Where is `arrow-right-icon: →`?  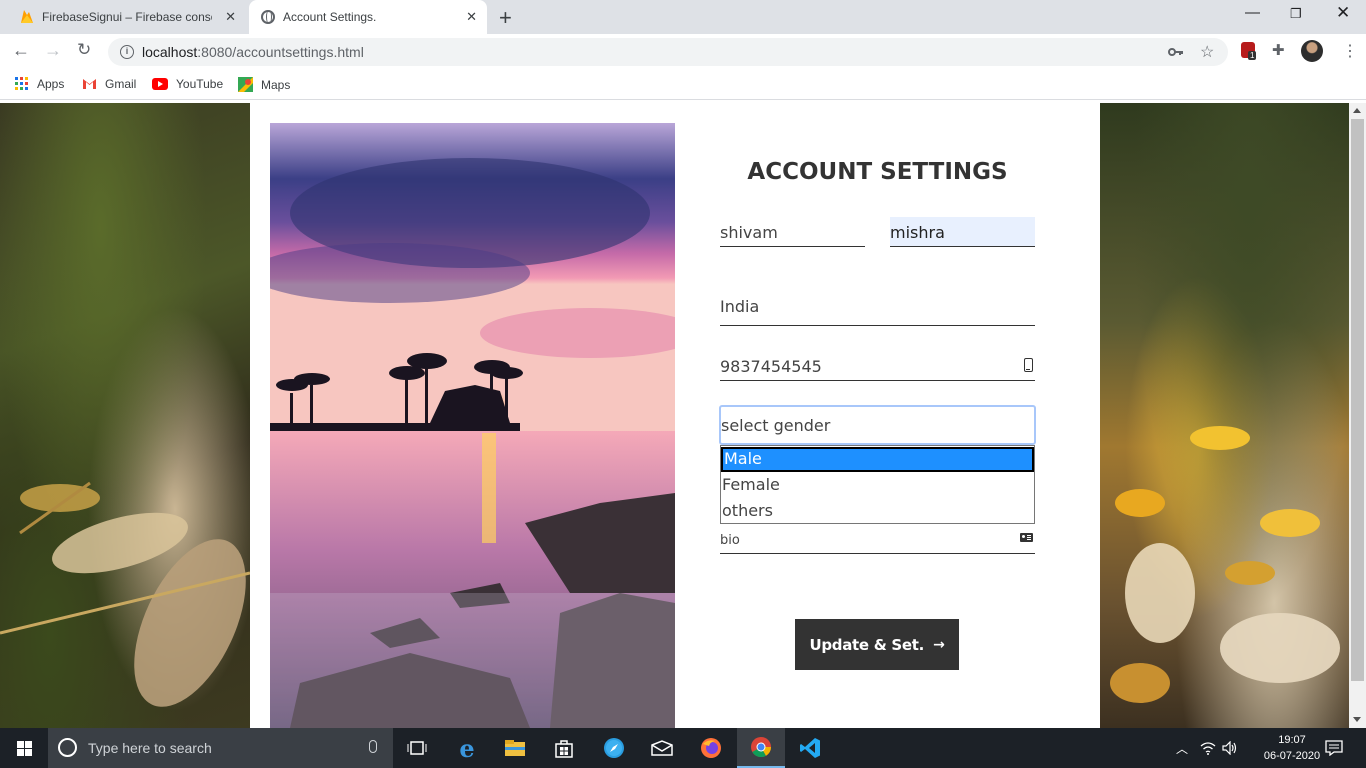
arrow-right-icon: → is located at coordinates (939, 644).